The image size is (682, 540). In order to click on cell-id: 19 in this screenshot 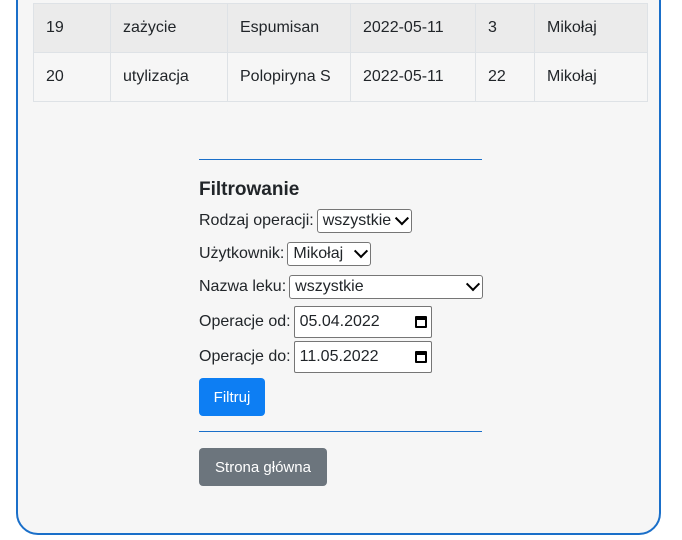, I will do `click(72, 28)`.